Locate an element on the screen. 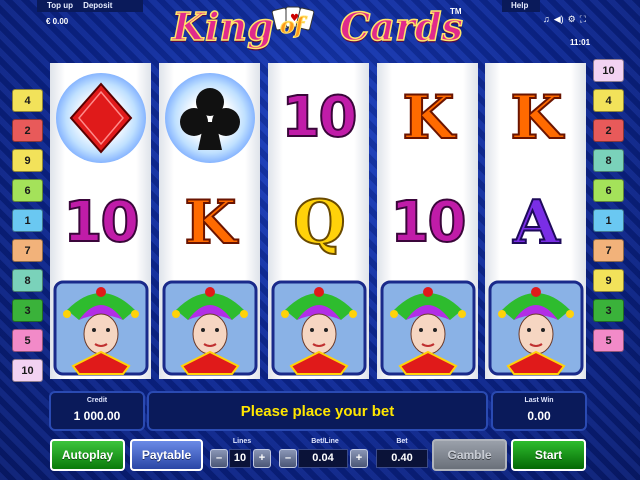 Image resolution: width=640 pixels, height=480 pixels. fullscreen-icon: ⛶ is located at coordinates (583, 19).